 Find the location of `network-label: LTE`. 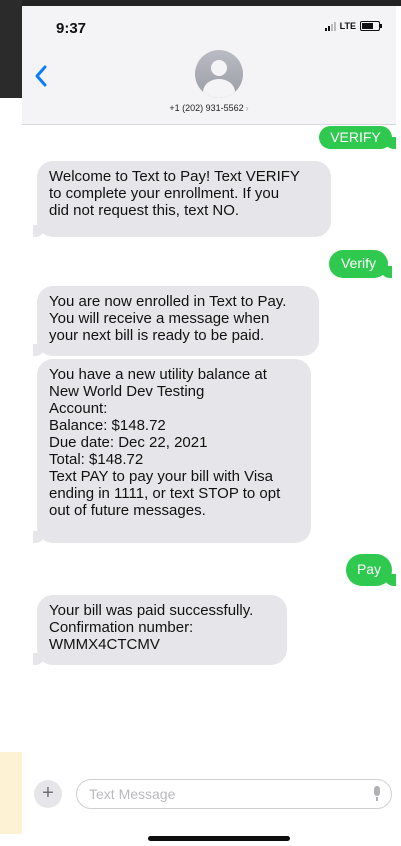

network-label: LTE is located at coordinates (347, 26).